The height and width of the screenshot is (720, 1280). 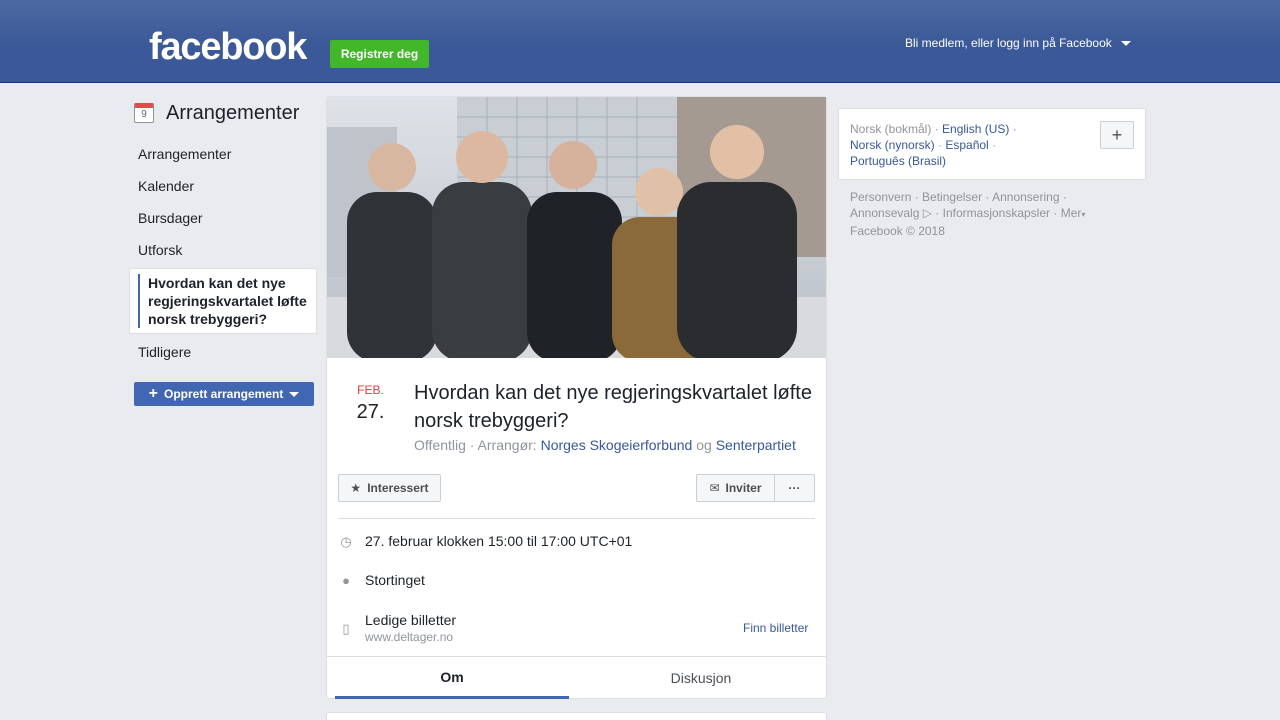 I want to click on ad-choices-icon: ▷, so click(x=927, y=213).